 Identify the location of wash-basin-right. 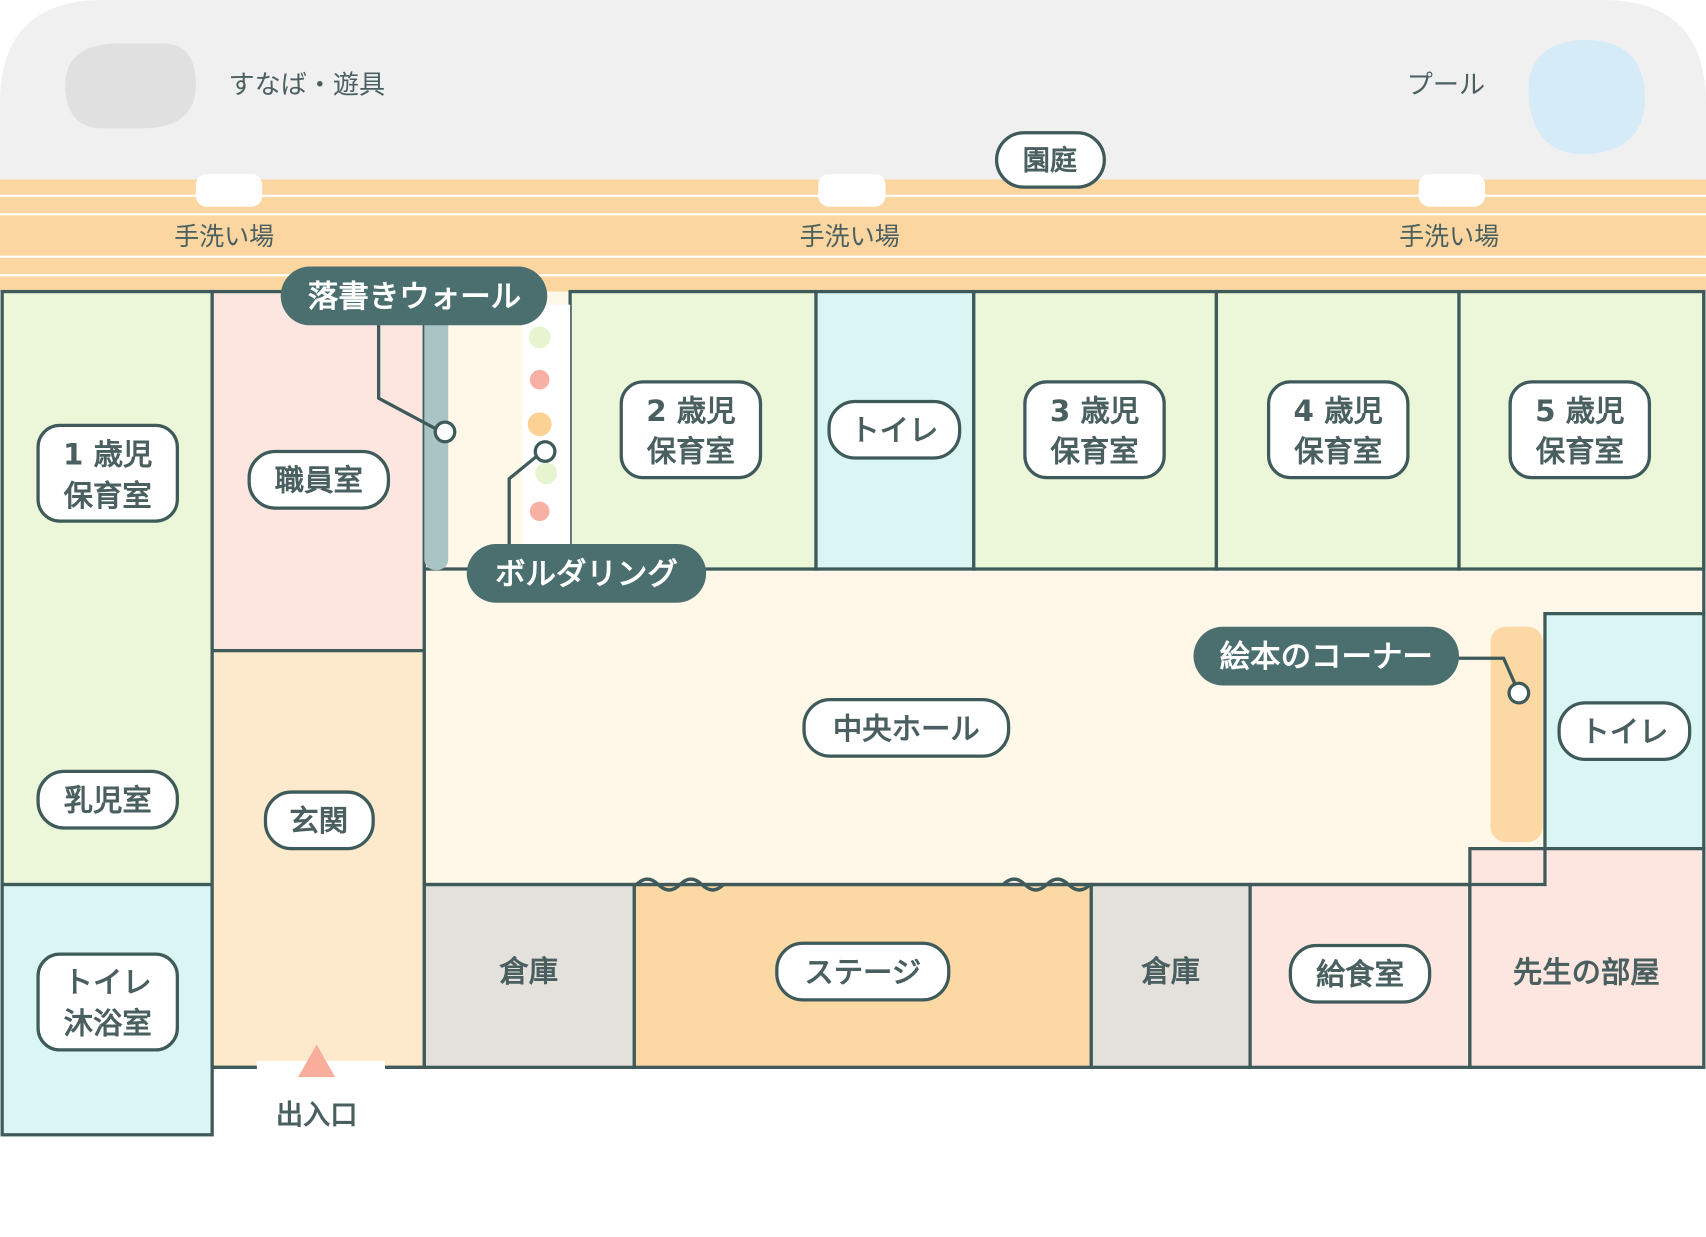
(1452, 190).